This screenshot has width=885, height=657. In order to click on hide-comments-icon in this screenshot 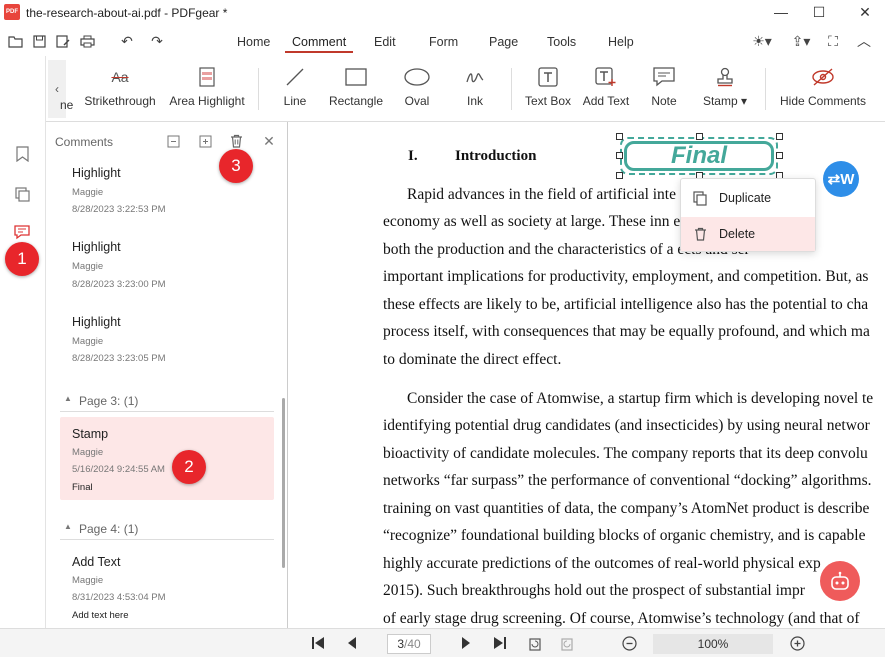, I will do `click(823, 77)`.